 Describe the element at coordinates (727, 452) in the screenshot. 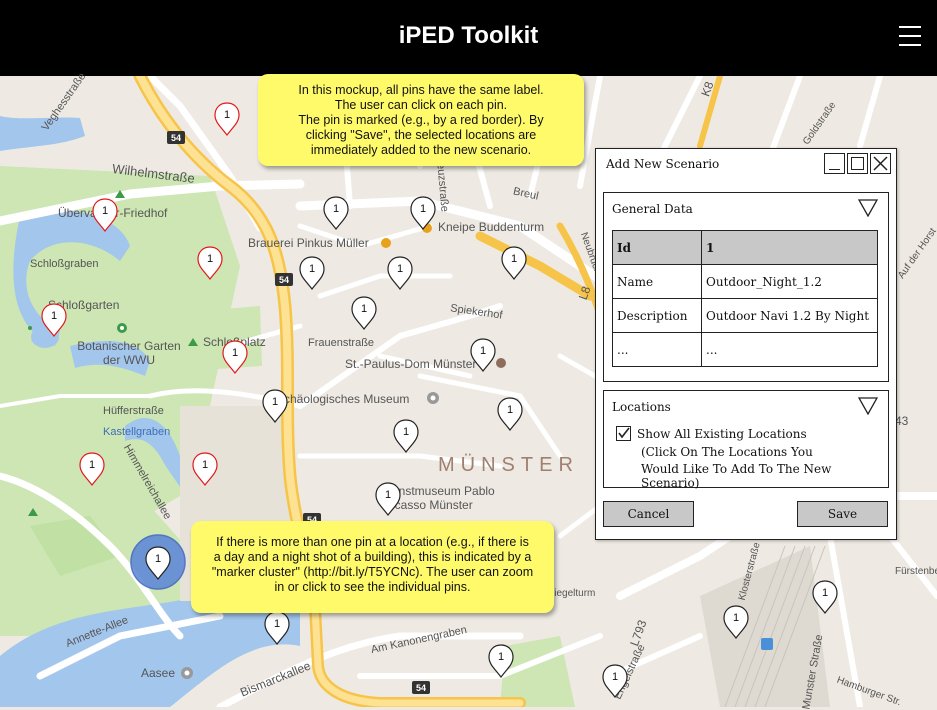

I see `locations-hint: (Click On The Locations You` at that location.